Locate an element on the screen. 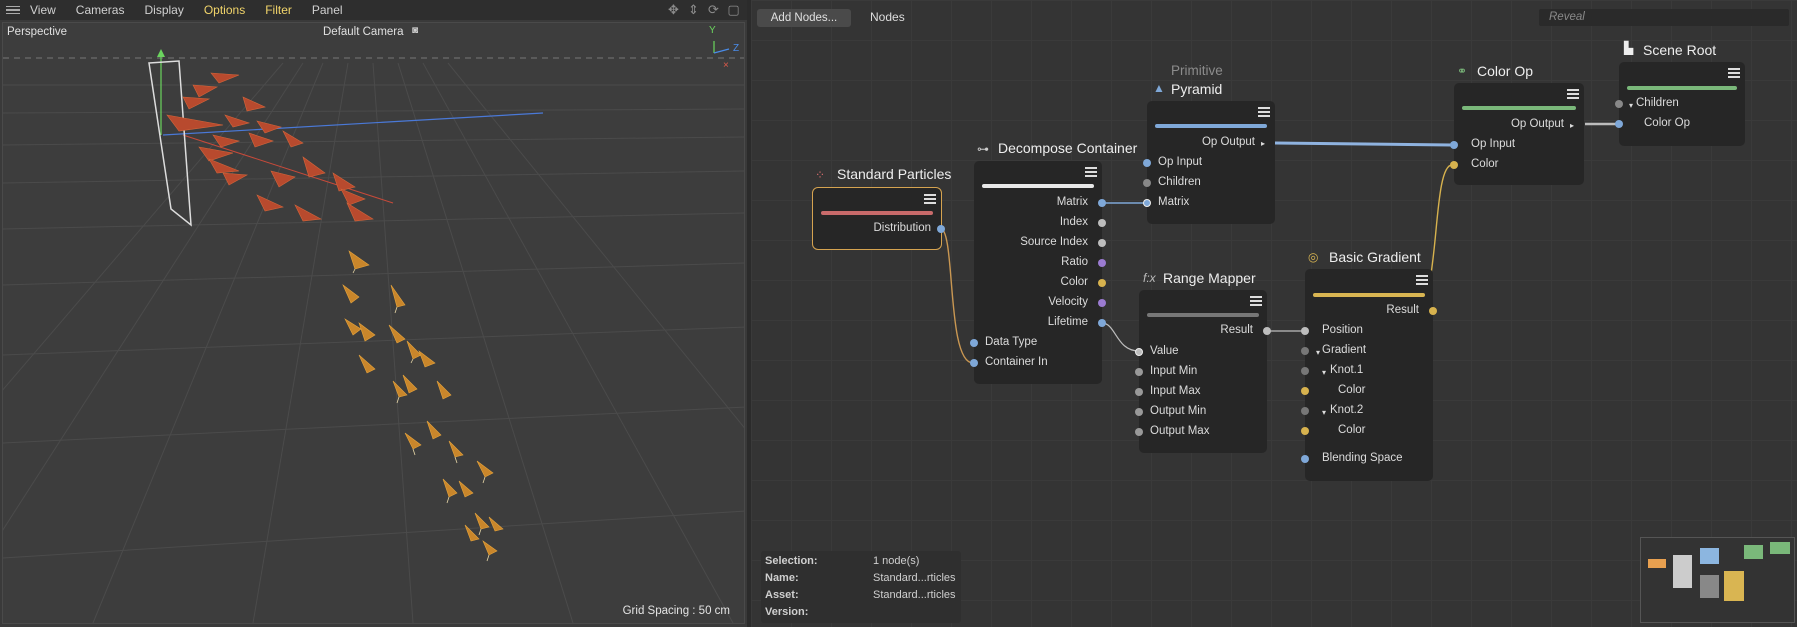 The width and height of the screenshot is (1797, 627). port-data-type: Data Type is located at coordinates (1011, 342).